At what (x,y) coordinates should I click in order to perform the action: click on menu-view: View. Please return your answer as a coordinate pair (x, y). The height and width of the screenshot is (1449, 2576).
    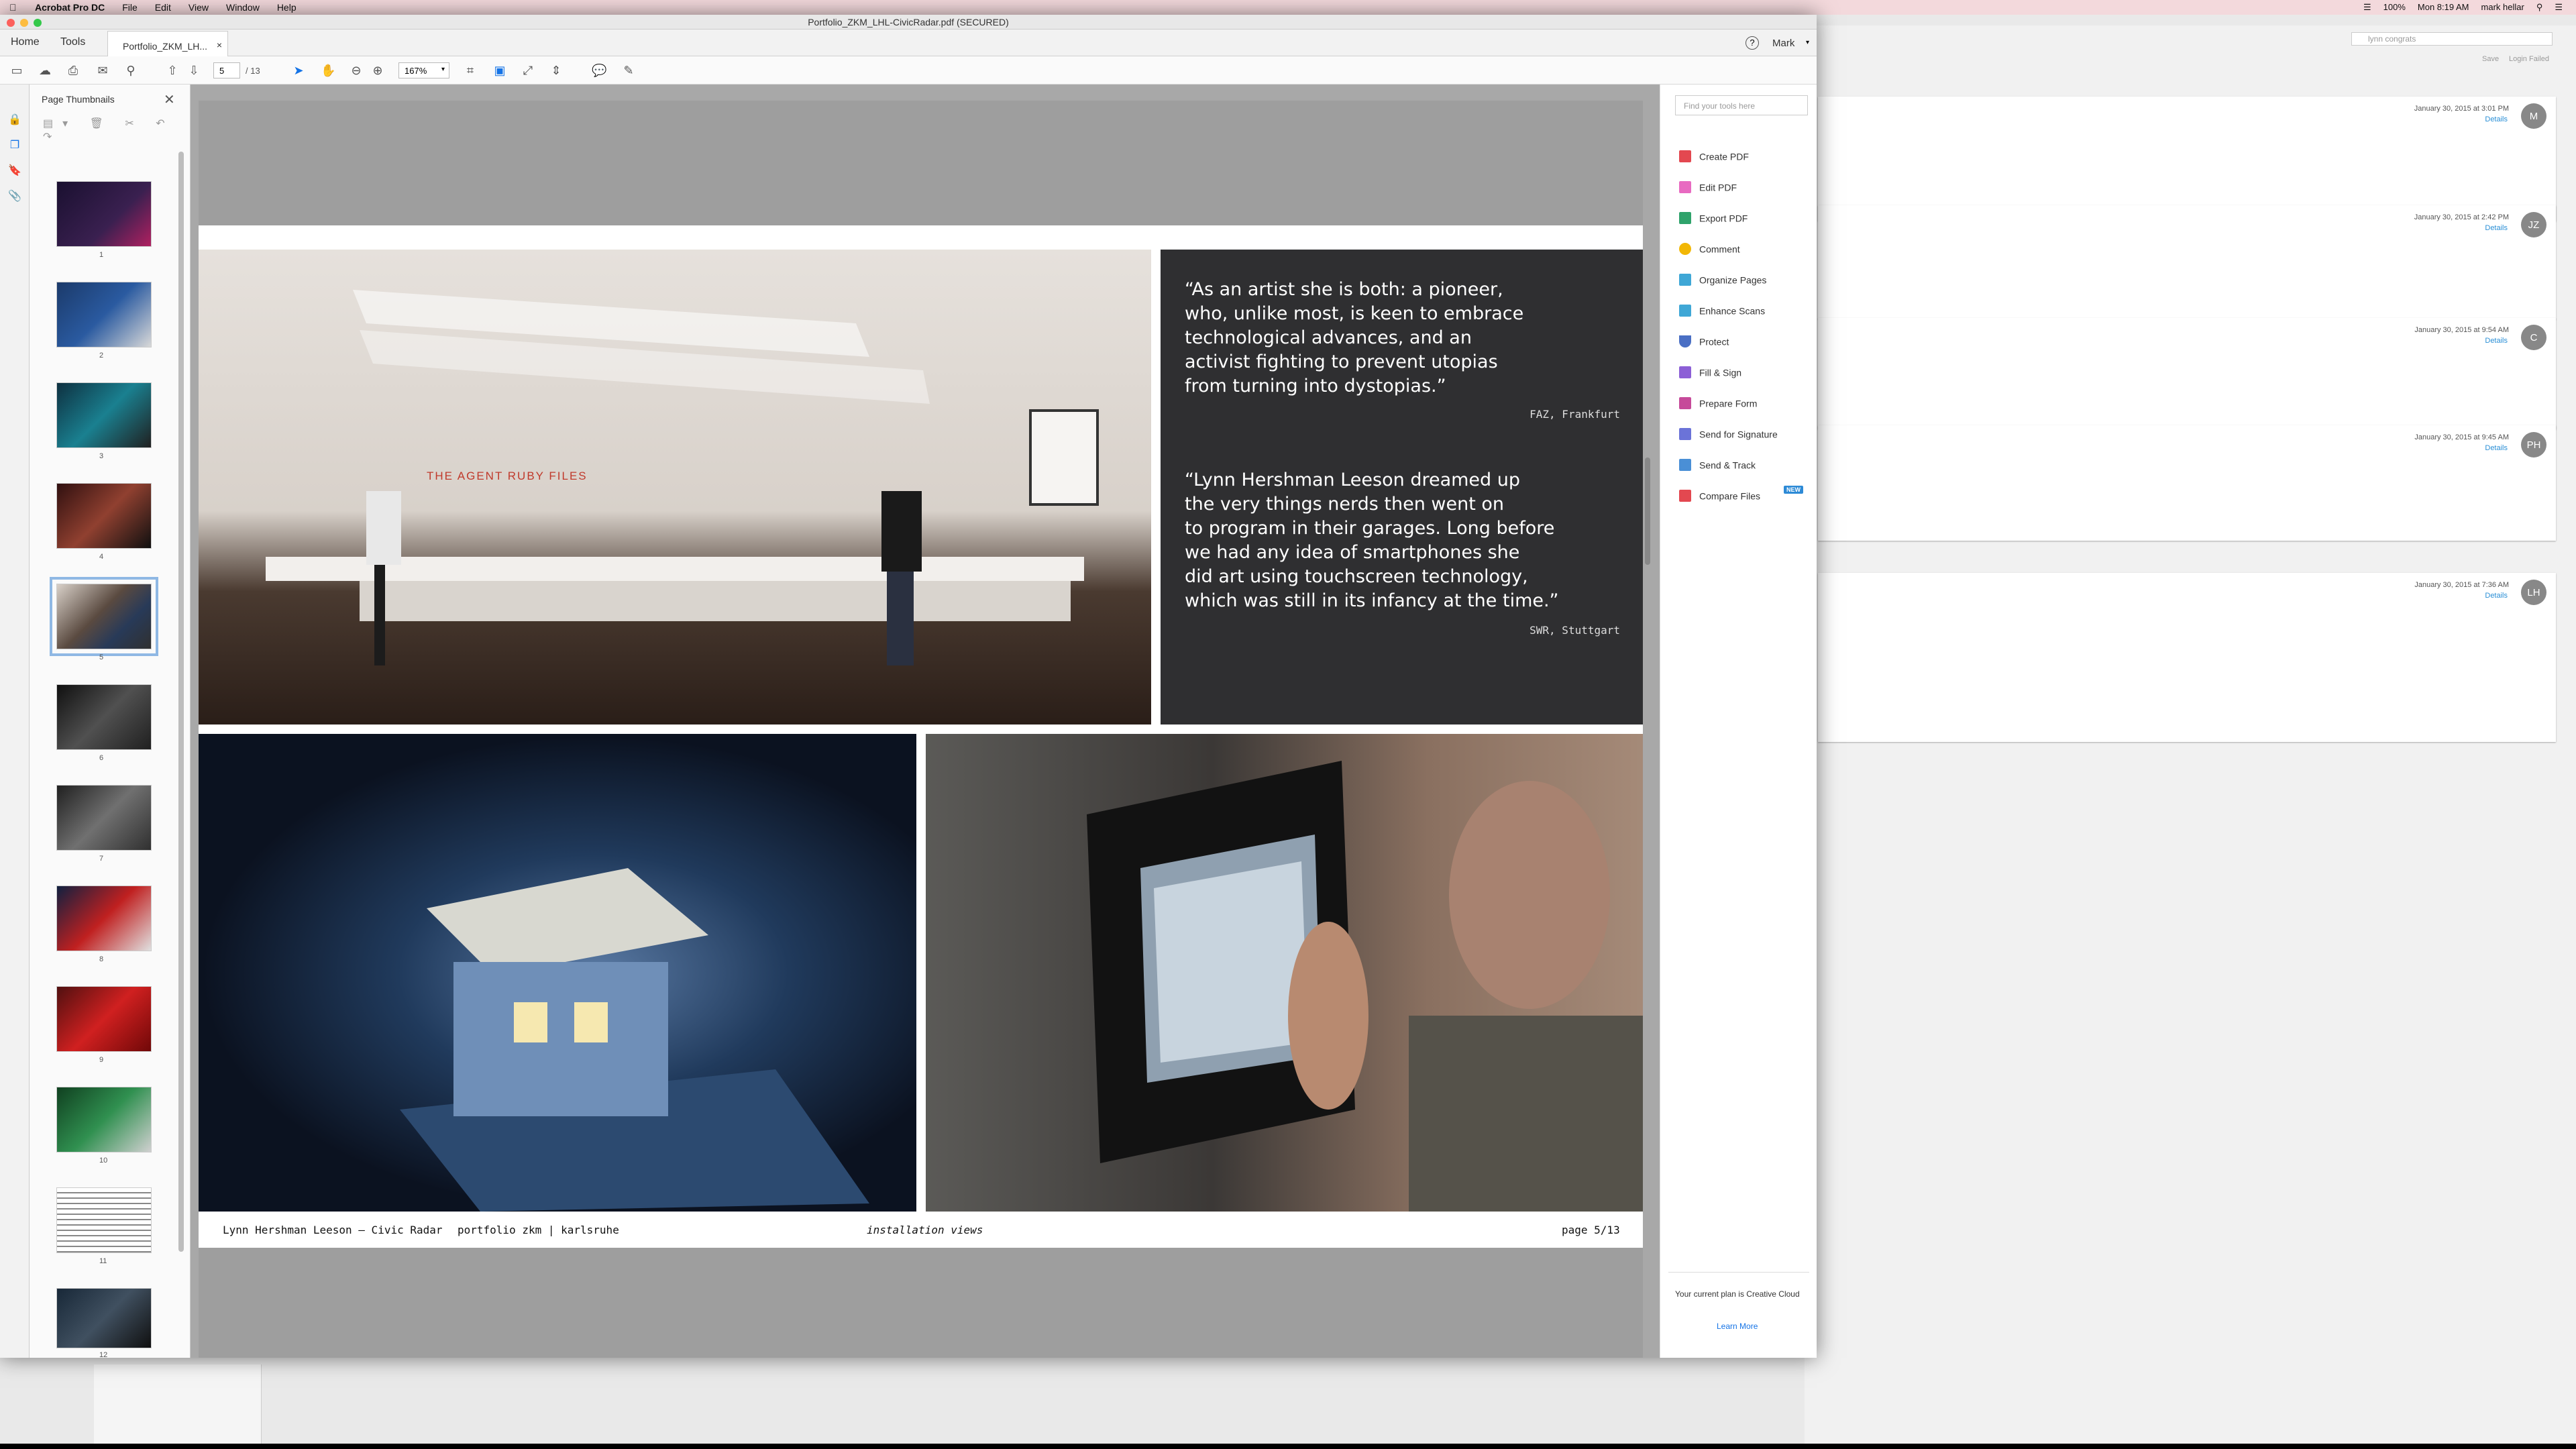
    Looking at the image, I should click on (199, 7).